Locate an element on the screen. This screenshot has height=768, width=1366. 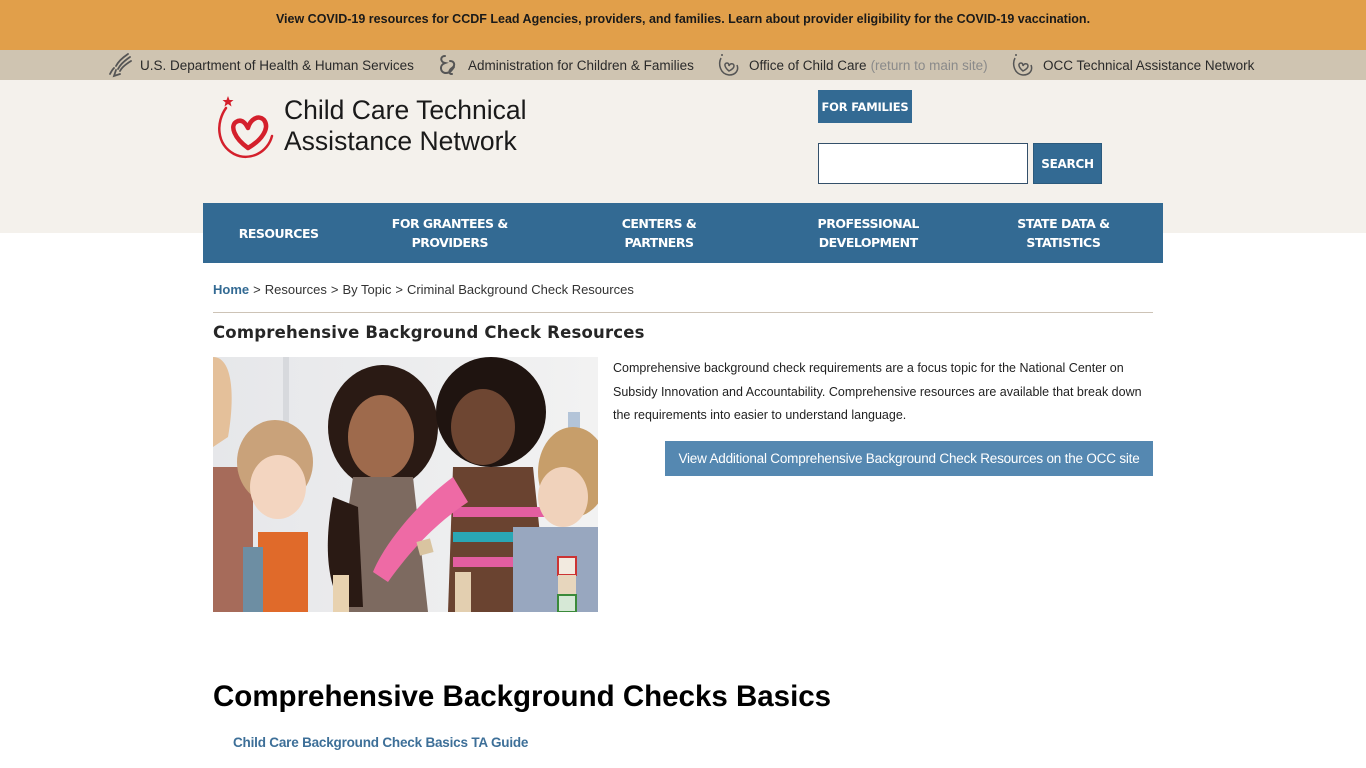
search-button: SEARCH is located at coordinates (1067, 163).